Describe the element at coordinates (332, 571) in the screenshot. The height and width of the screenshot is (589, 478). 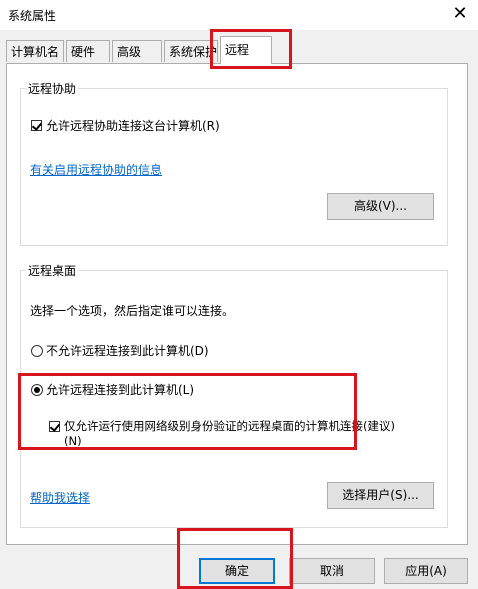
I see `cancel-button: 取消` at that location.